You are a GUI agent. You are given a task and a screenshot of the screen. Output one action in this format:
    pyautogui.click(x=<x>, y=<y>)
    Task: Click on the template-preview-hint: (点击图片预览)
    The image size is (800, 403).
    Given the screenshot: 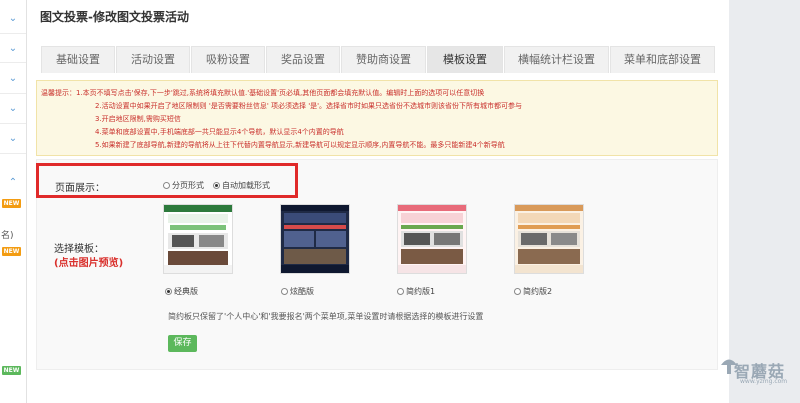 What is the action you would take?
    pyautogui.click(x=89, y=263)
    